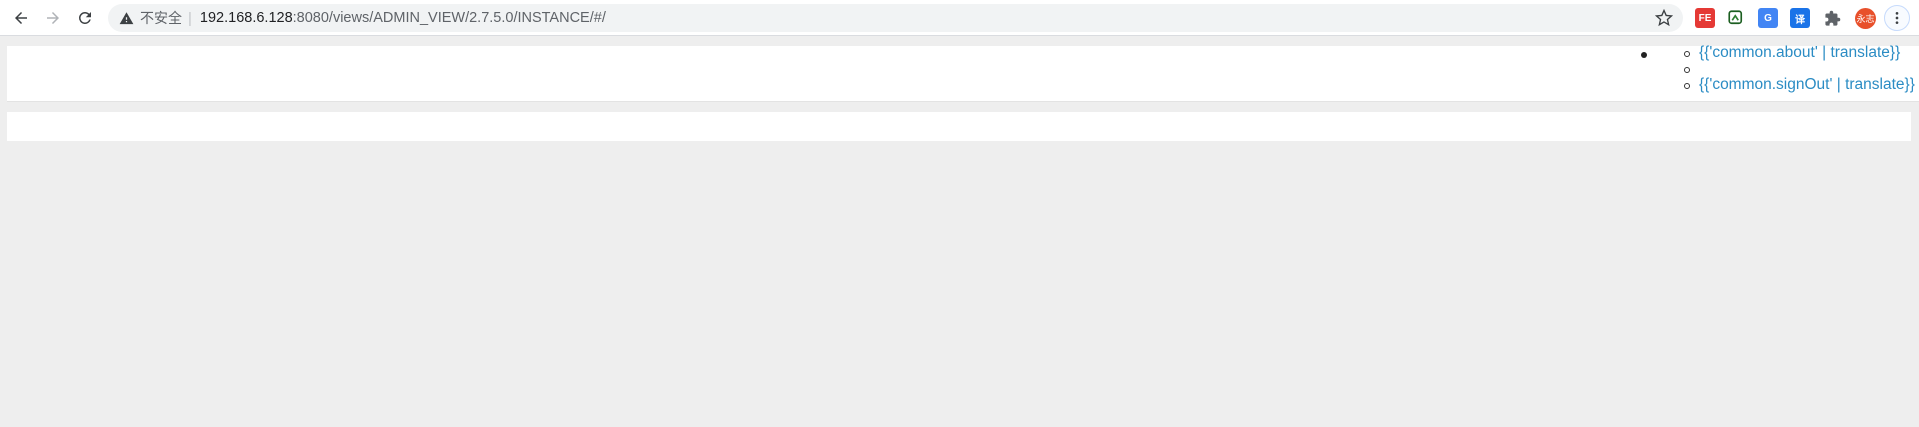 The width and height of the screenshot is (1919, 427). I want to click on ext-translate-icon: 译, so click(1800, 18).